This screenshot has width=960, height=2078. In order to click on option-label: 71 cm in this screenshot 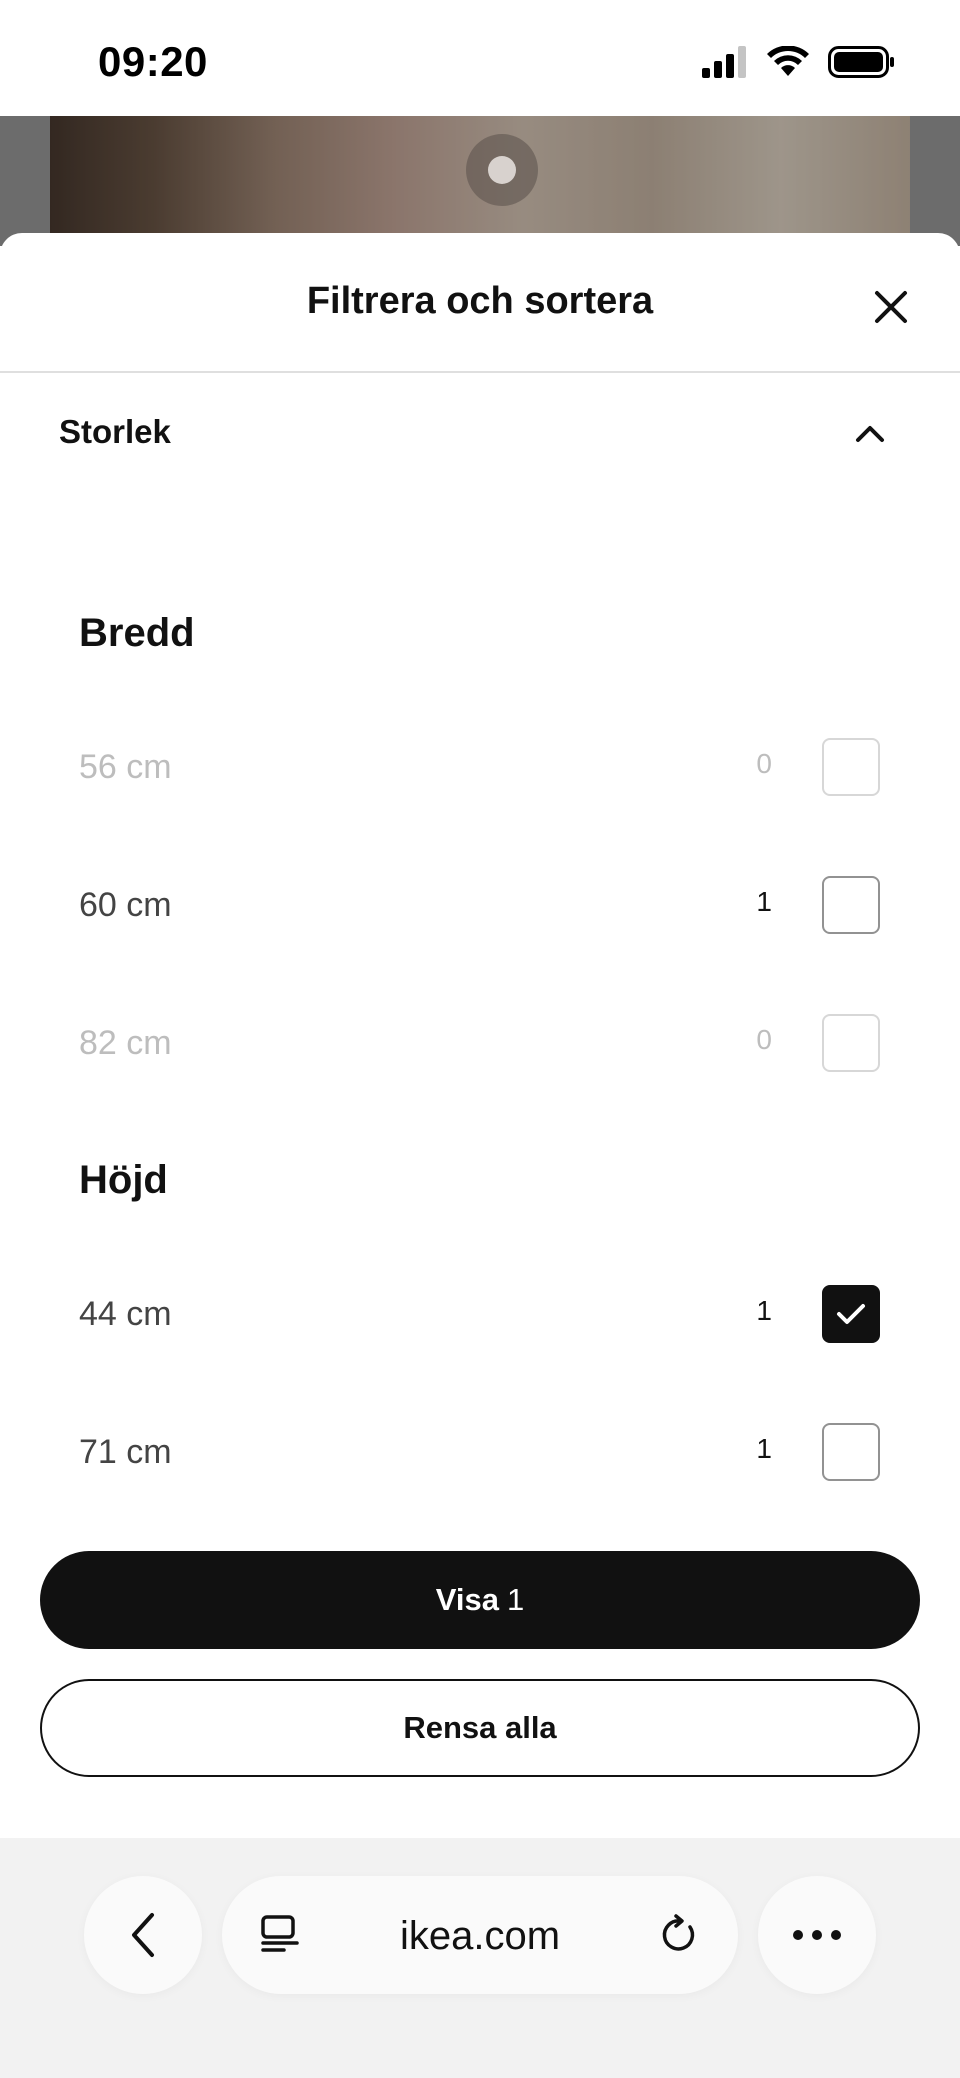, I will do `click(125, 1452)`.